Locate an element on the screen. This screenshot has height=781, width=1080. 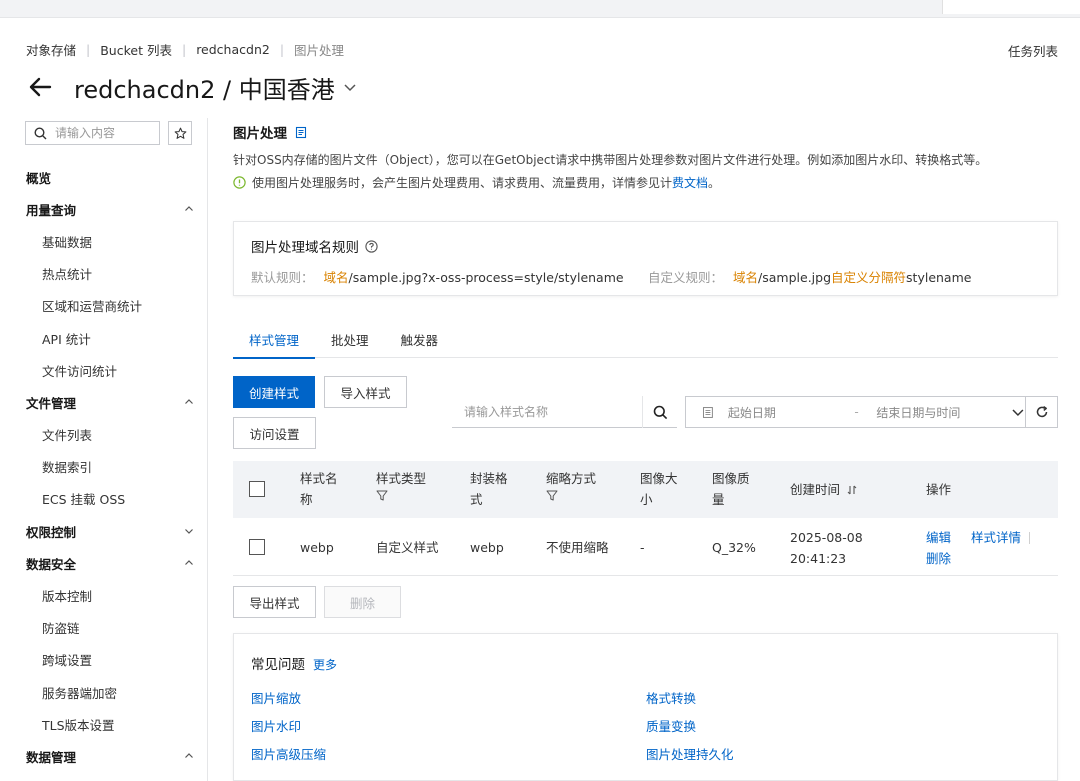
faq-link-resize: 图片缩放 is located at coordinates (276, 697).